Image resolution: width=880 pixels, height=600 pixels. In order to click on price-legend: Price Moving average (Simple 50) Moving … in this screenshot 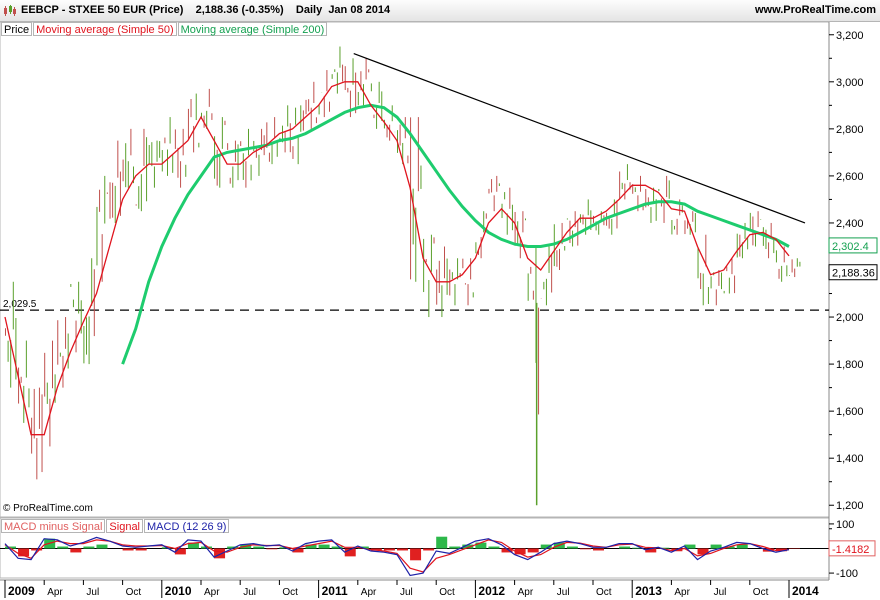, I will do `click(164, 29)`.